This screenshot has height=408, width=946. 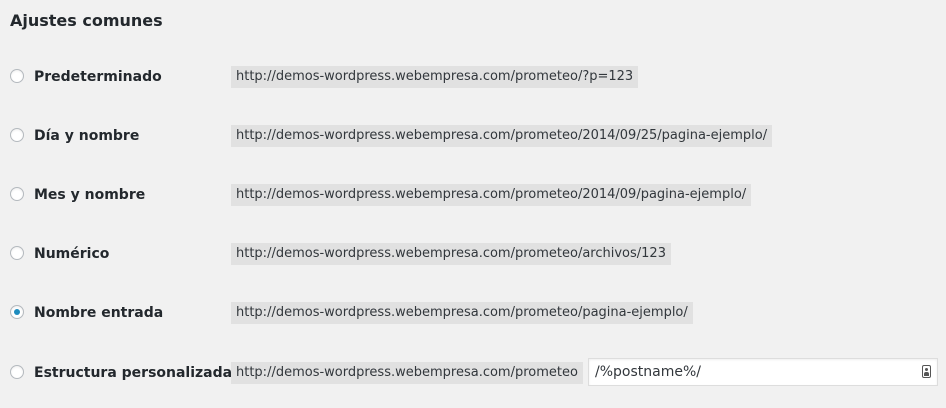 What do you see at coordinates (86, 20) in the screenshot?
I see `section-title: Ajustes comunes` at bounding box center [86, 20].